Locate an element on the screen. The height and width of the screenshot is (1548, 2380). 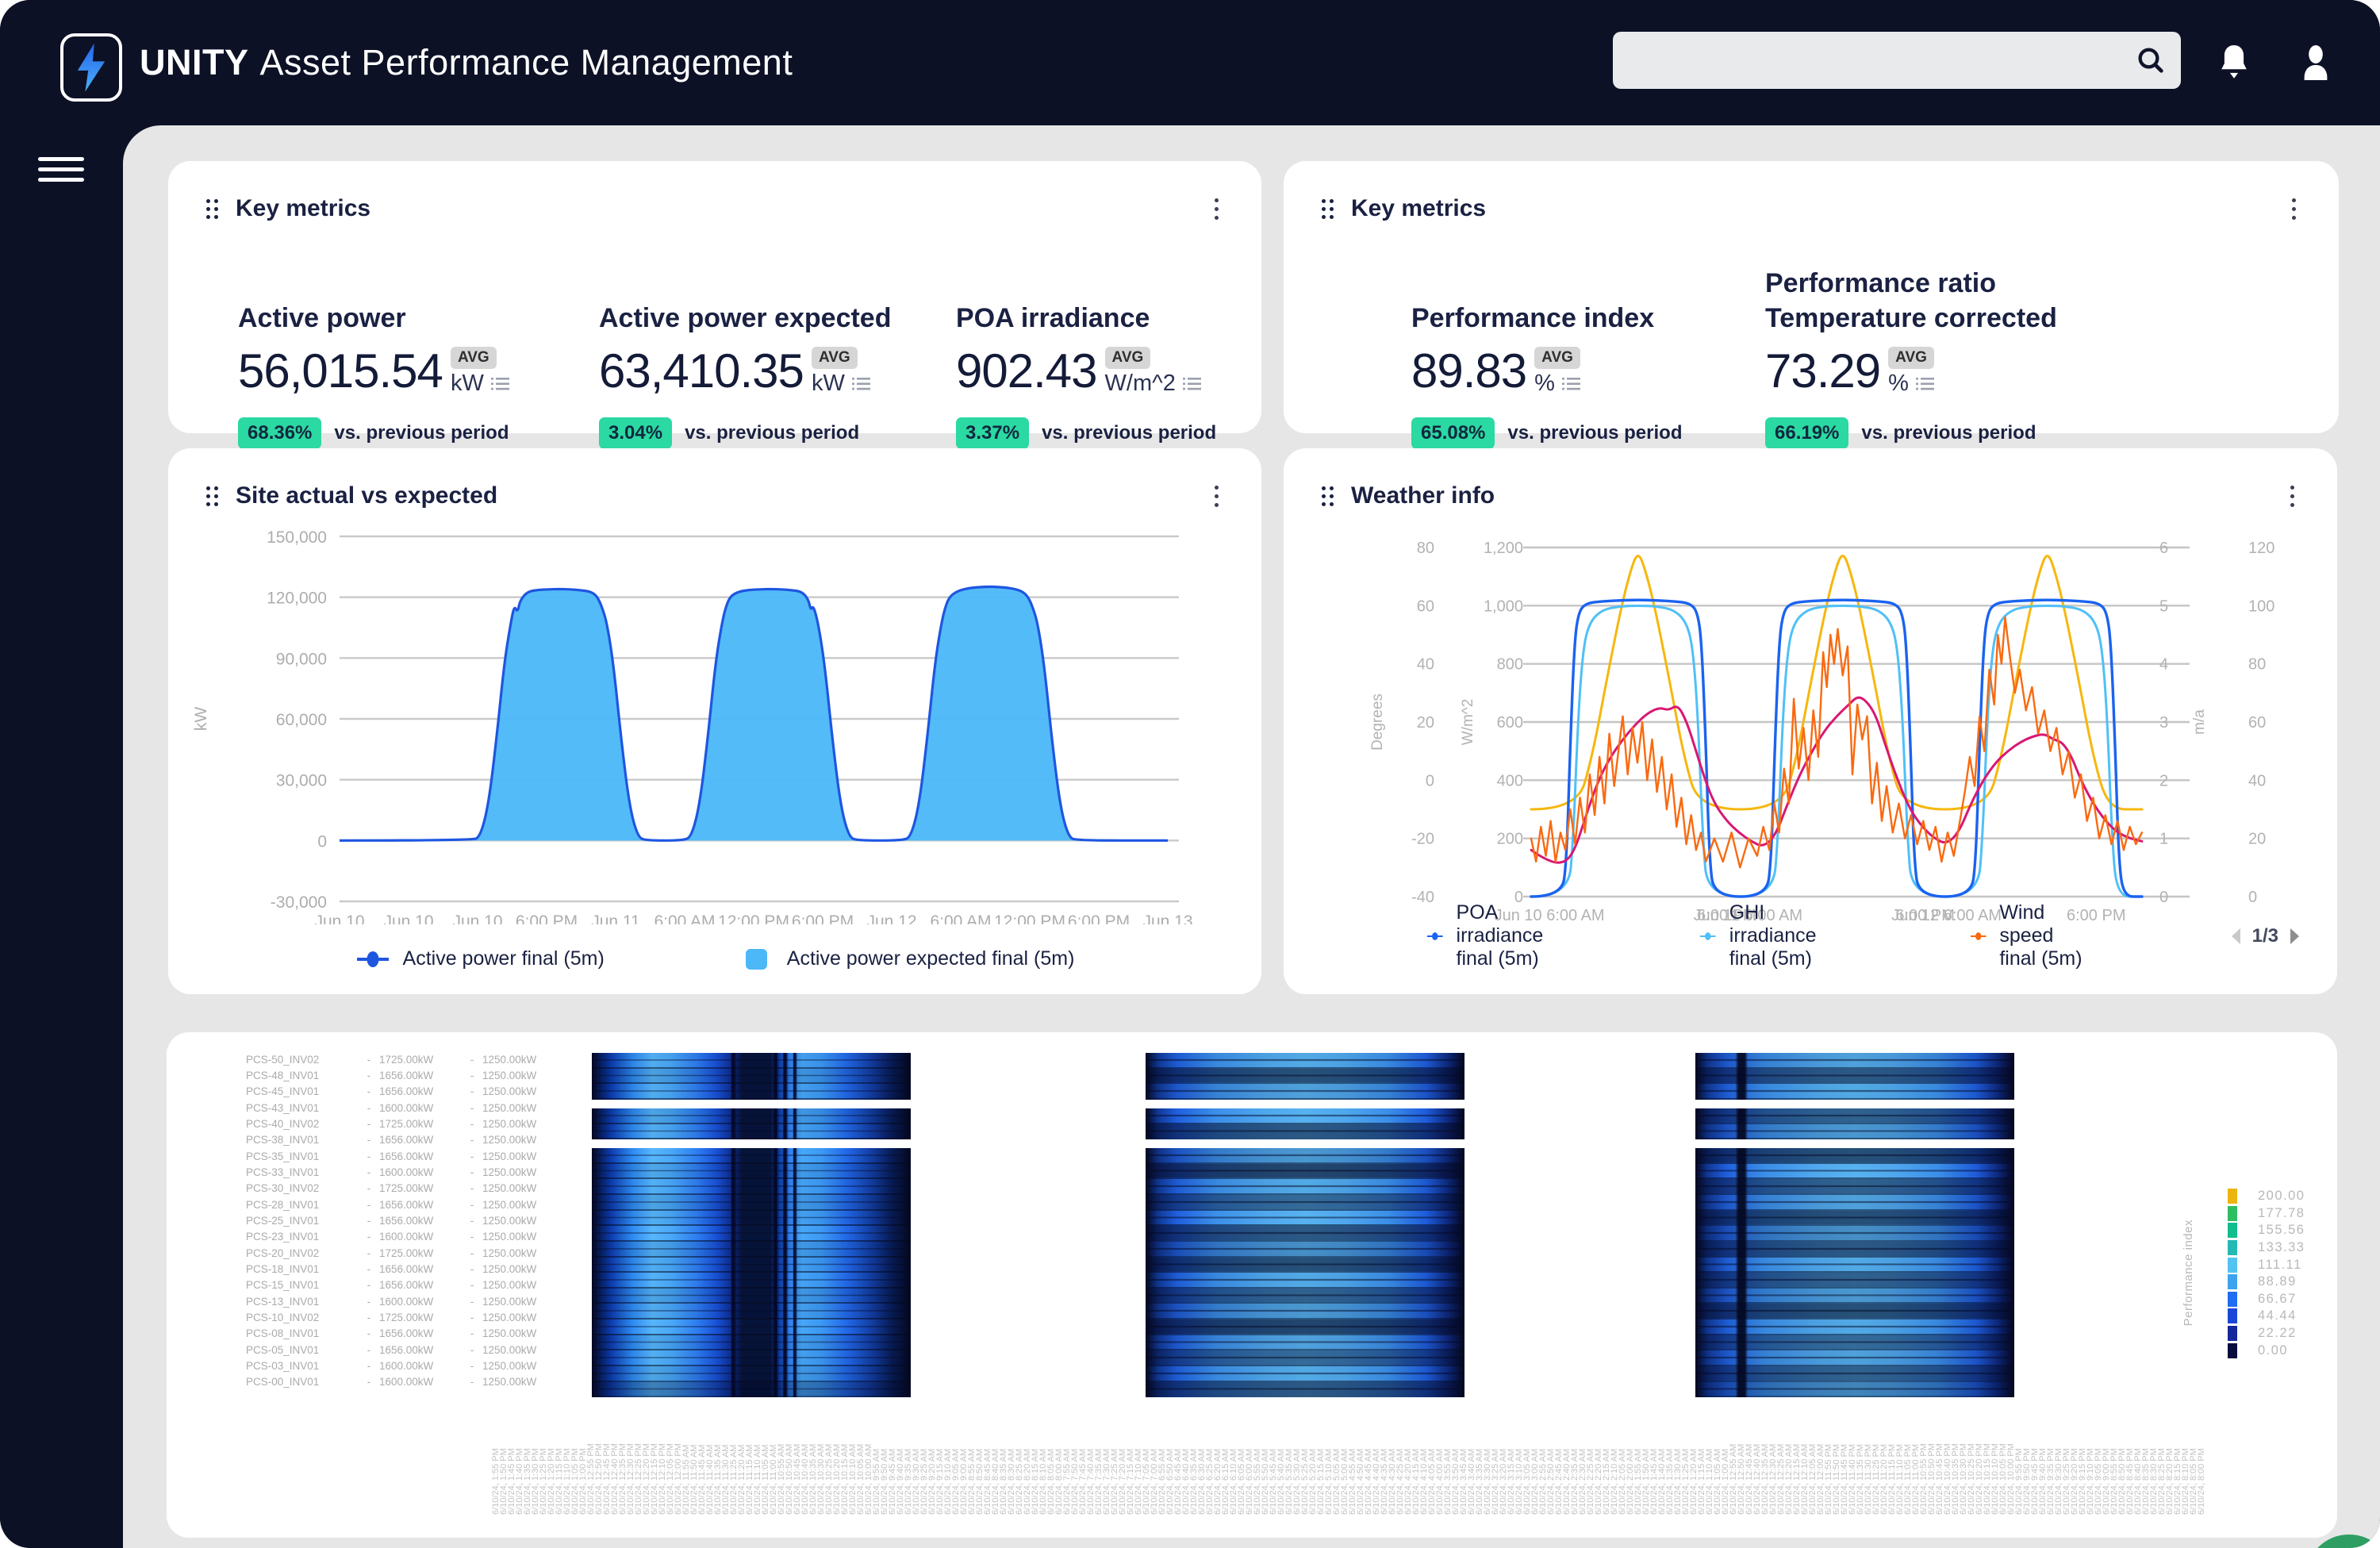
unit-row: kW is located at coordinates (480, 384).